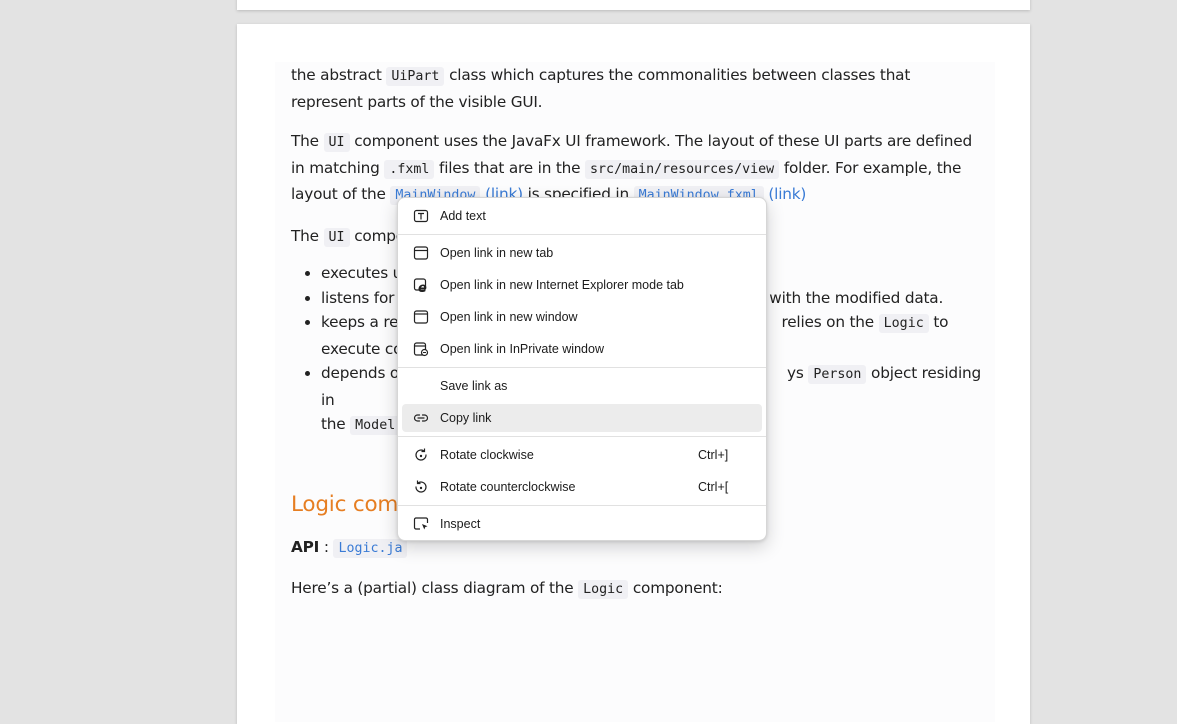 The image size is (1177, 724). Describe the element at coordinates (487, 455) in the screenshot. I see `menu-item-label: Rotate clockwise` at that location.